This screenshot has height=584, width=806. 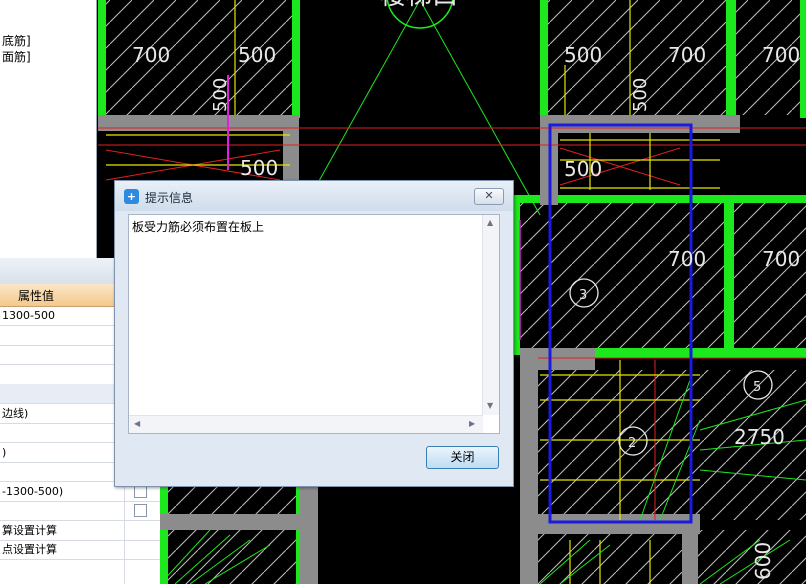 What do you see at coordinates (583, 295) in the screenshot?
I see `marker-label: 3` at bounding box center [583, 295].